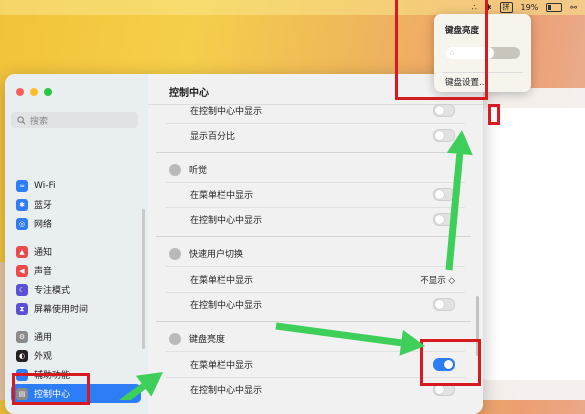 The height and width of the screenshot is (414, 585). What do you see at coordinates (175, 253) in the screenshot?
I see `user-switch-icon` at bounding box center [175, 253].